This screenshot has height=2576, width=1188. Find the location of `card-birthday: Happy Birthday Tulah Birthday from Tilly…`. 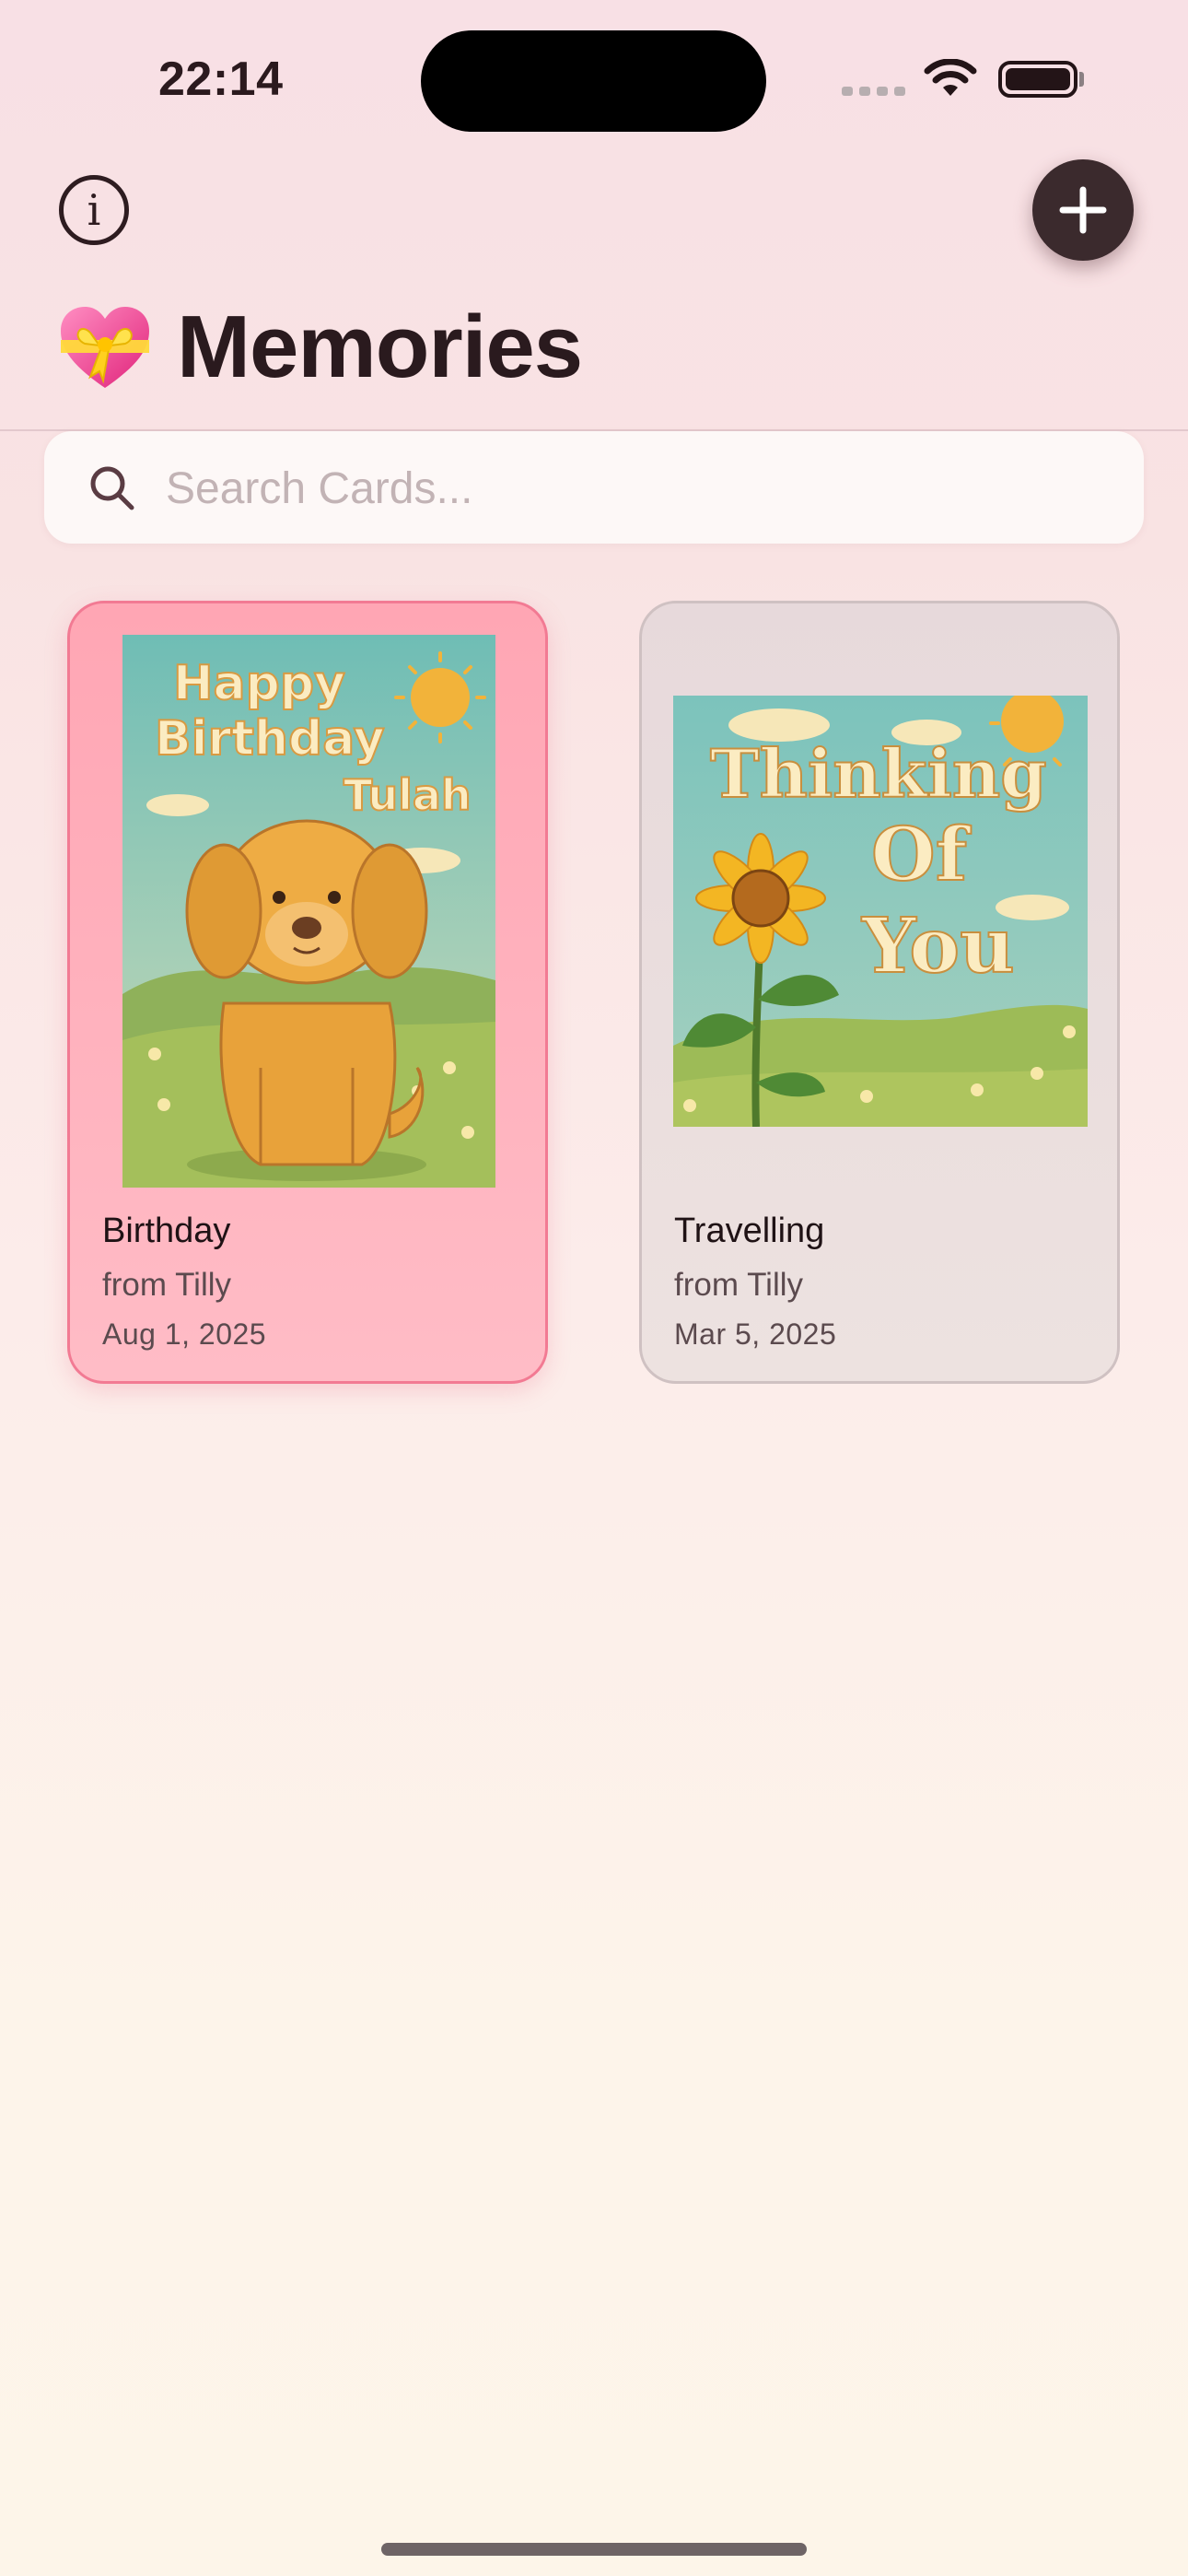

card-birthday: Happy Birthday Tulah Birthday from Tilly… is located at coordinates (307, 993).